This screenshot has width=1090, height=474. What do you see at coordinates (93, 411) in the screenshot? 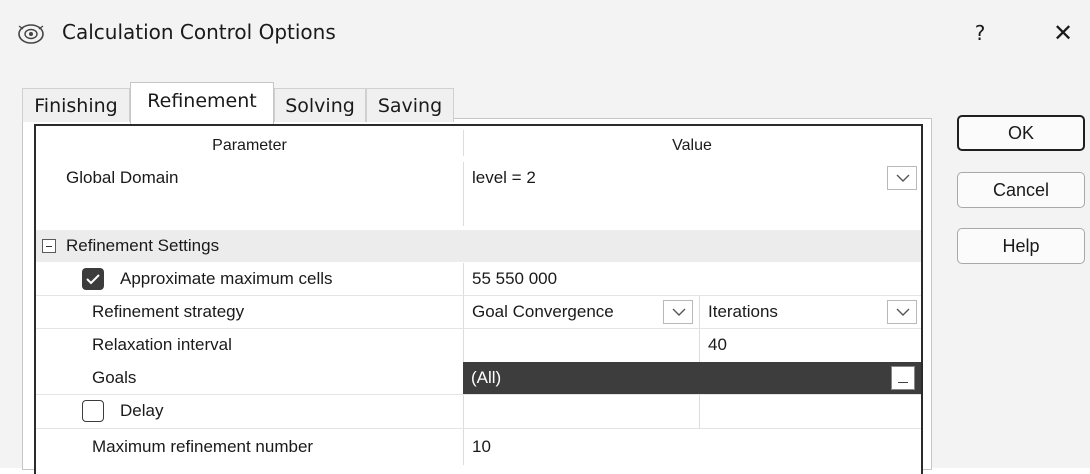
I see `delay-checkbox` at bounding box center [93, 411].